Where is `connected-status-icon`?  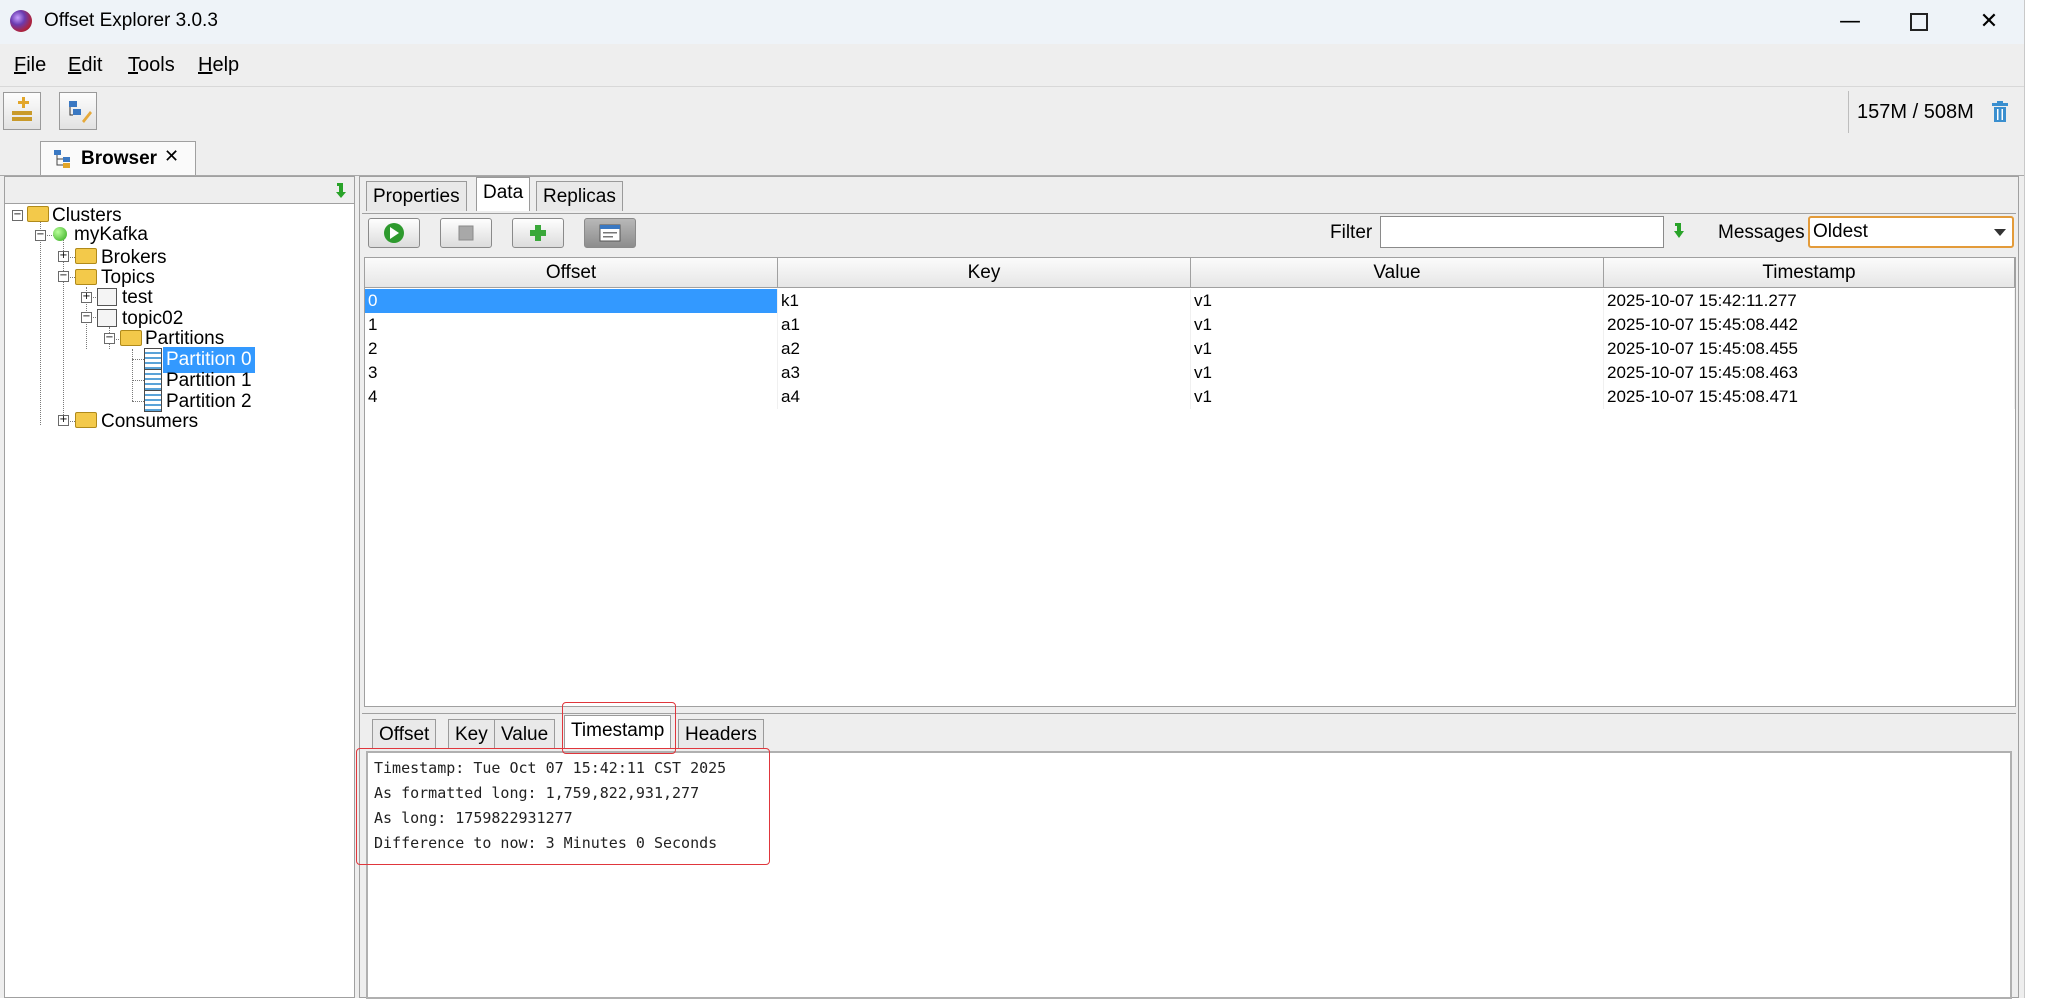 connected-status-icon is located at coordinates (60, 234).